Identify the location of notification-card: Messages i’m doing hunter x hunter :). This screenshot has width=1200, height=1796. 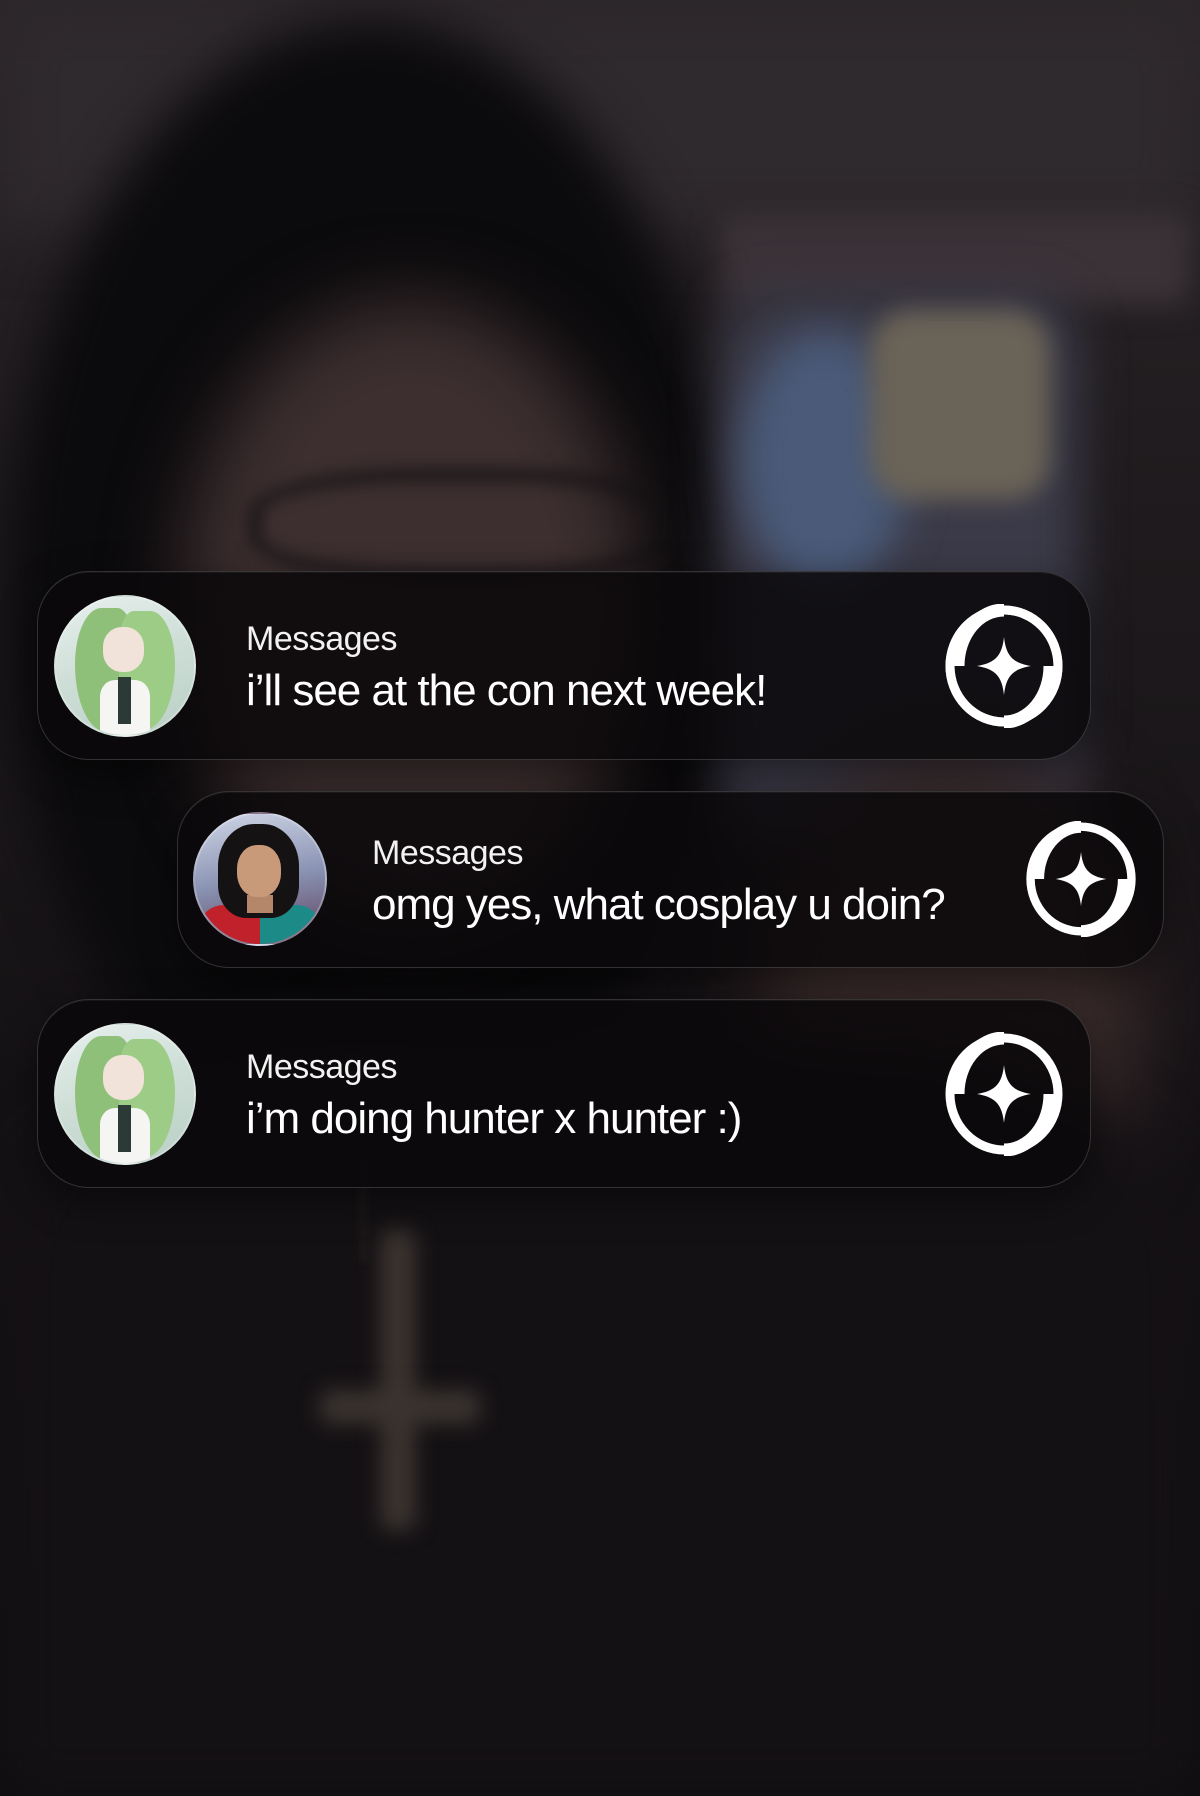
(564, 1093).